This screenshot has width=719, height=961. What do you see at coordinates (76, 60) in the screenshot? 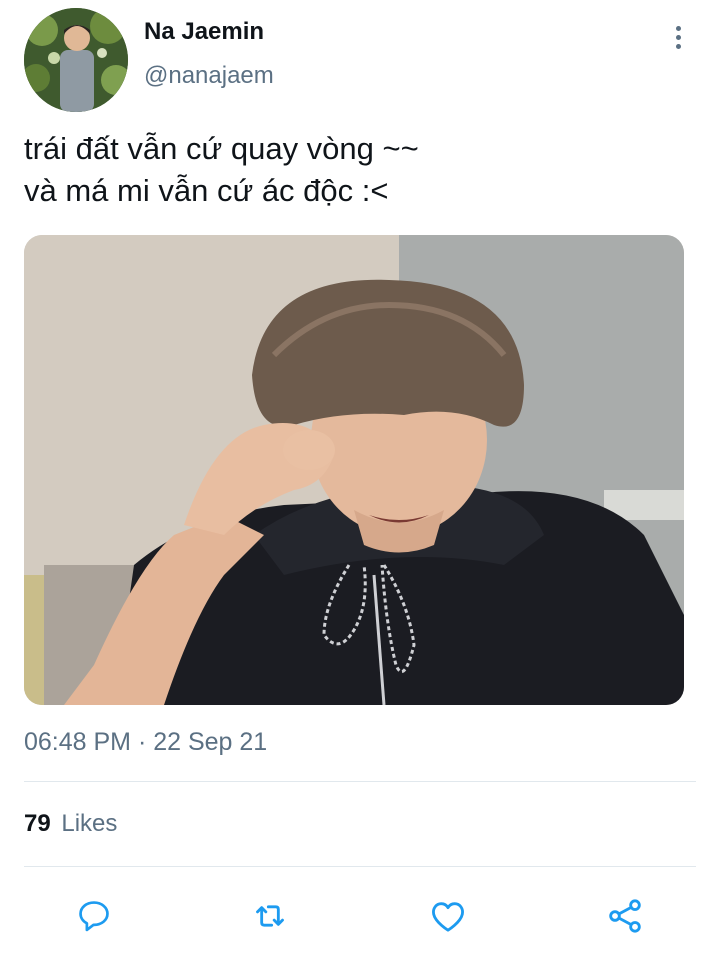
I see `avatar` at bounding box center [76, 60].